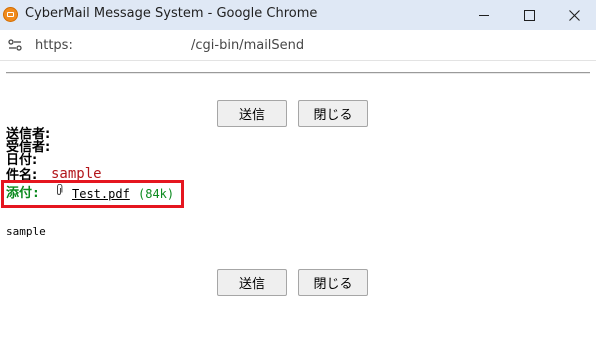 Image resolution: width=596 pixels, height=349 pixels. Describe the element at coordinates (101, 194) in the screenshot. I see `attachment-file-link: Test.pdf` at that location.